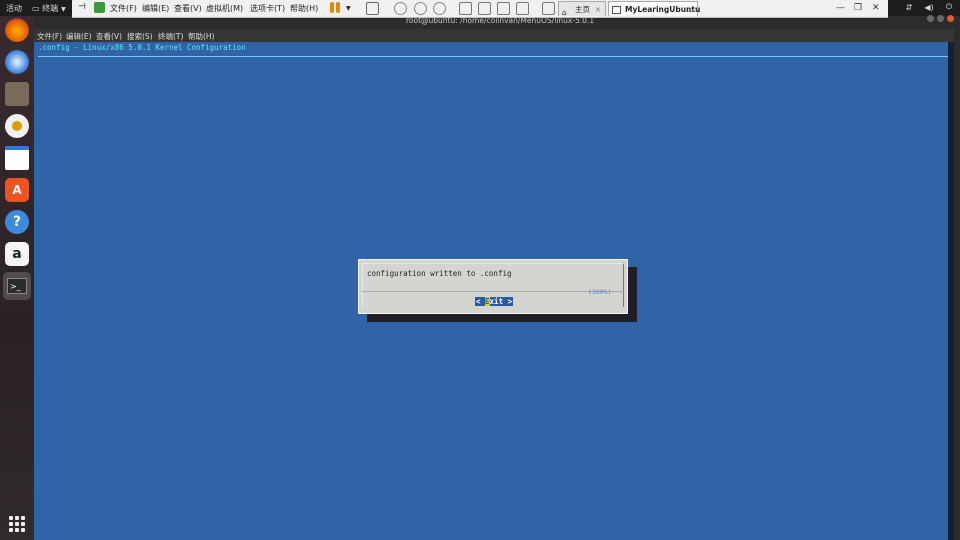 Image resolution: width=960 pixels, height=540 pixels. I want to click on tab-home: ⌂ 主页 ×, so click(582, 9).